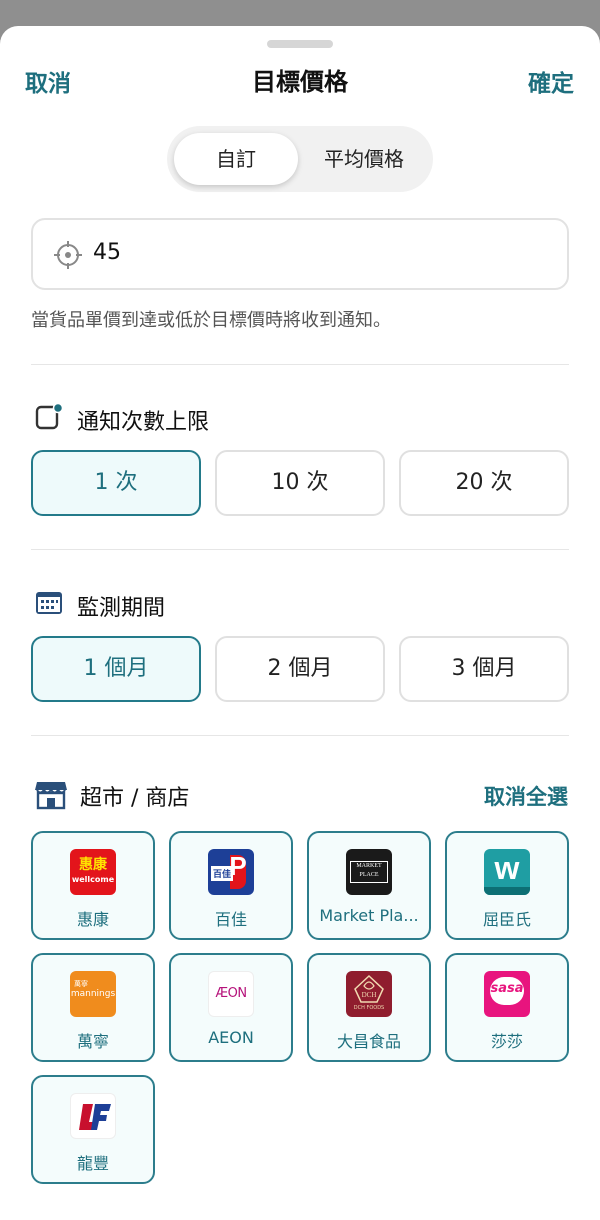 The width and height of the screenshot is (600, 1220). What do you see at coordinates (51, 796) in the screenshot?
I see `store-icon` at bounding box center [51, 796].